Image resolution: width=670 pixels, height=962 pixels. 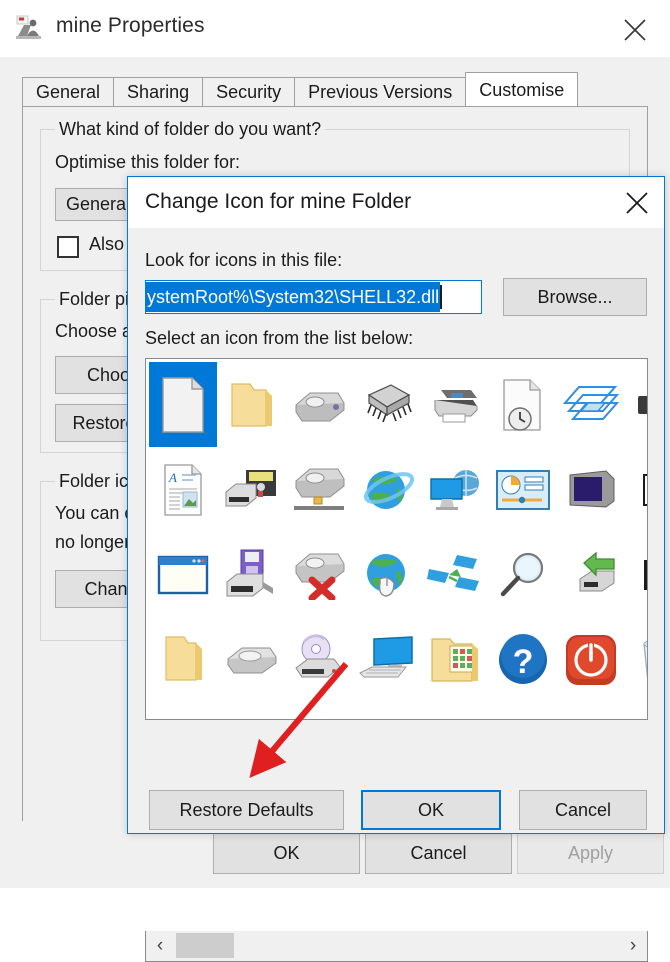 I want to click on icon-cell-network-nodes, so click(x=455, y=574).